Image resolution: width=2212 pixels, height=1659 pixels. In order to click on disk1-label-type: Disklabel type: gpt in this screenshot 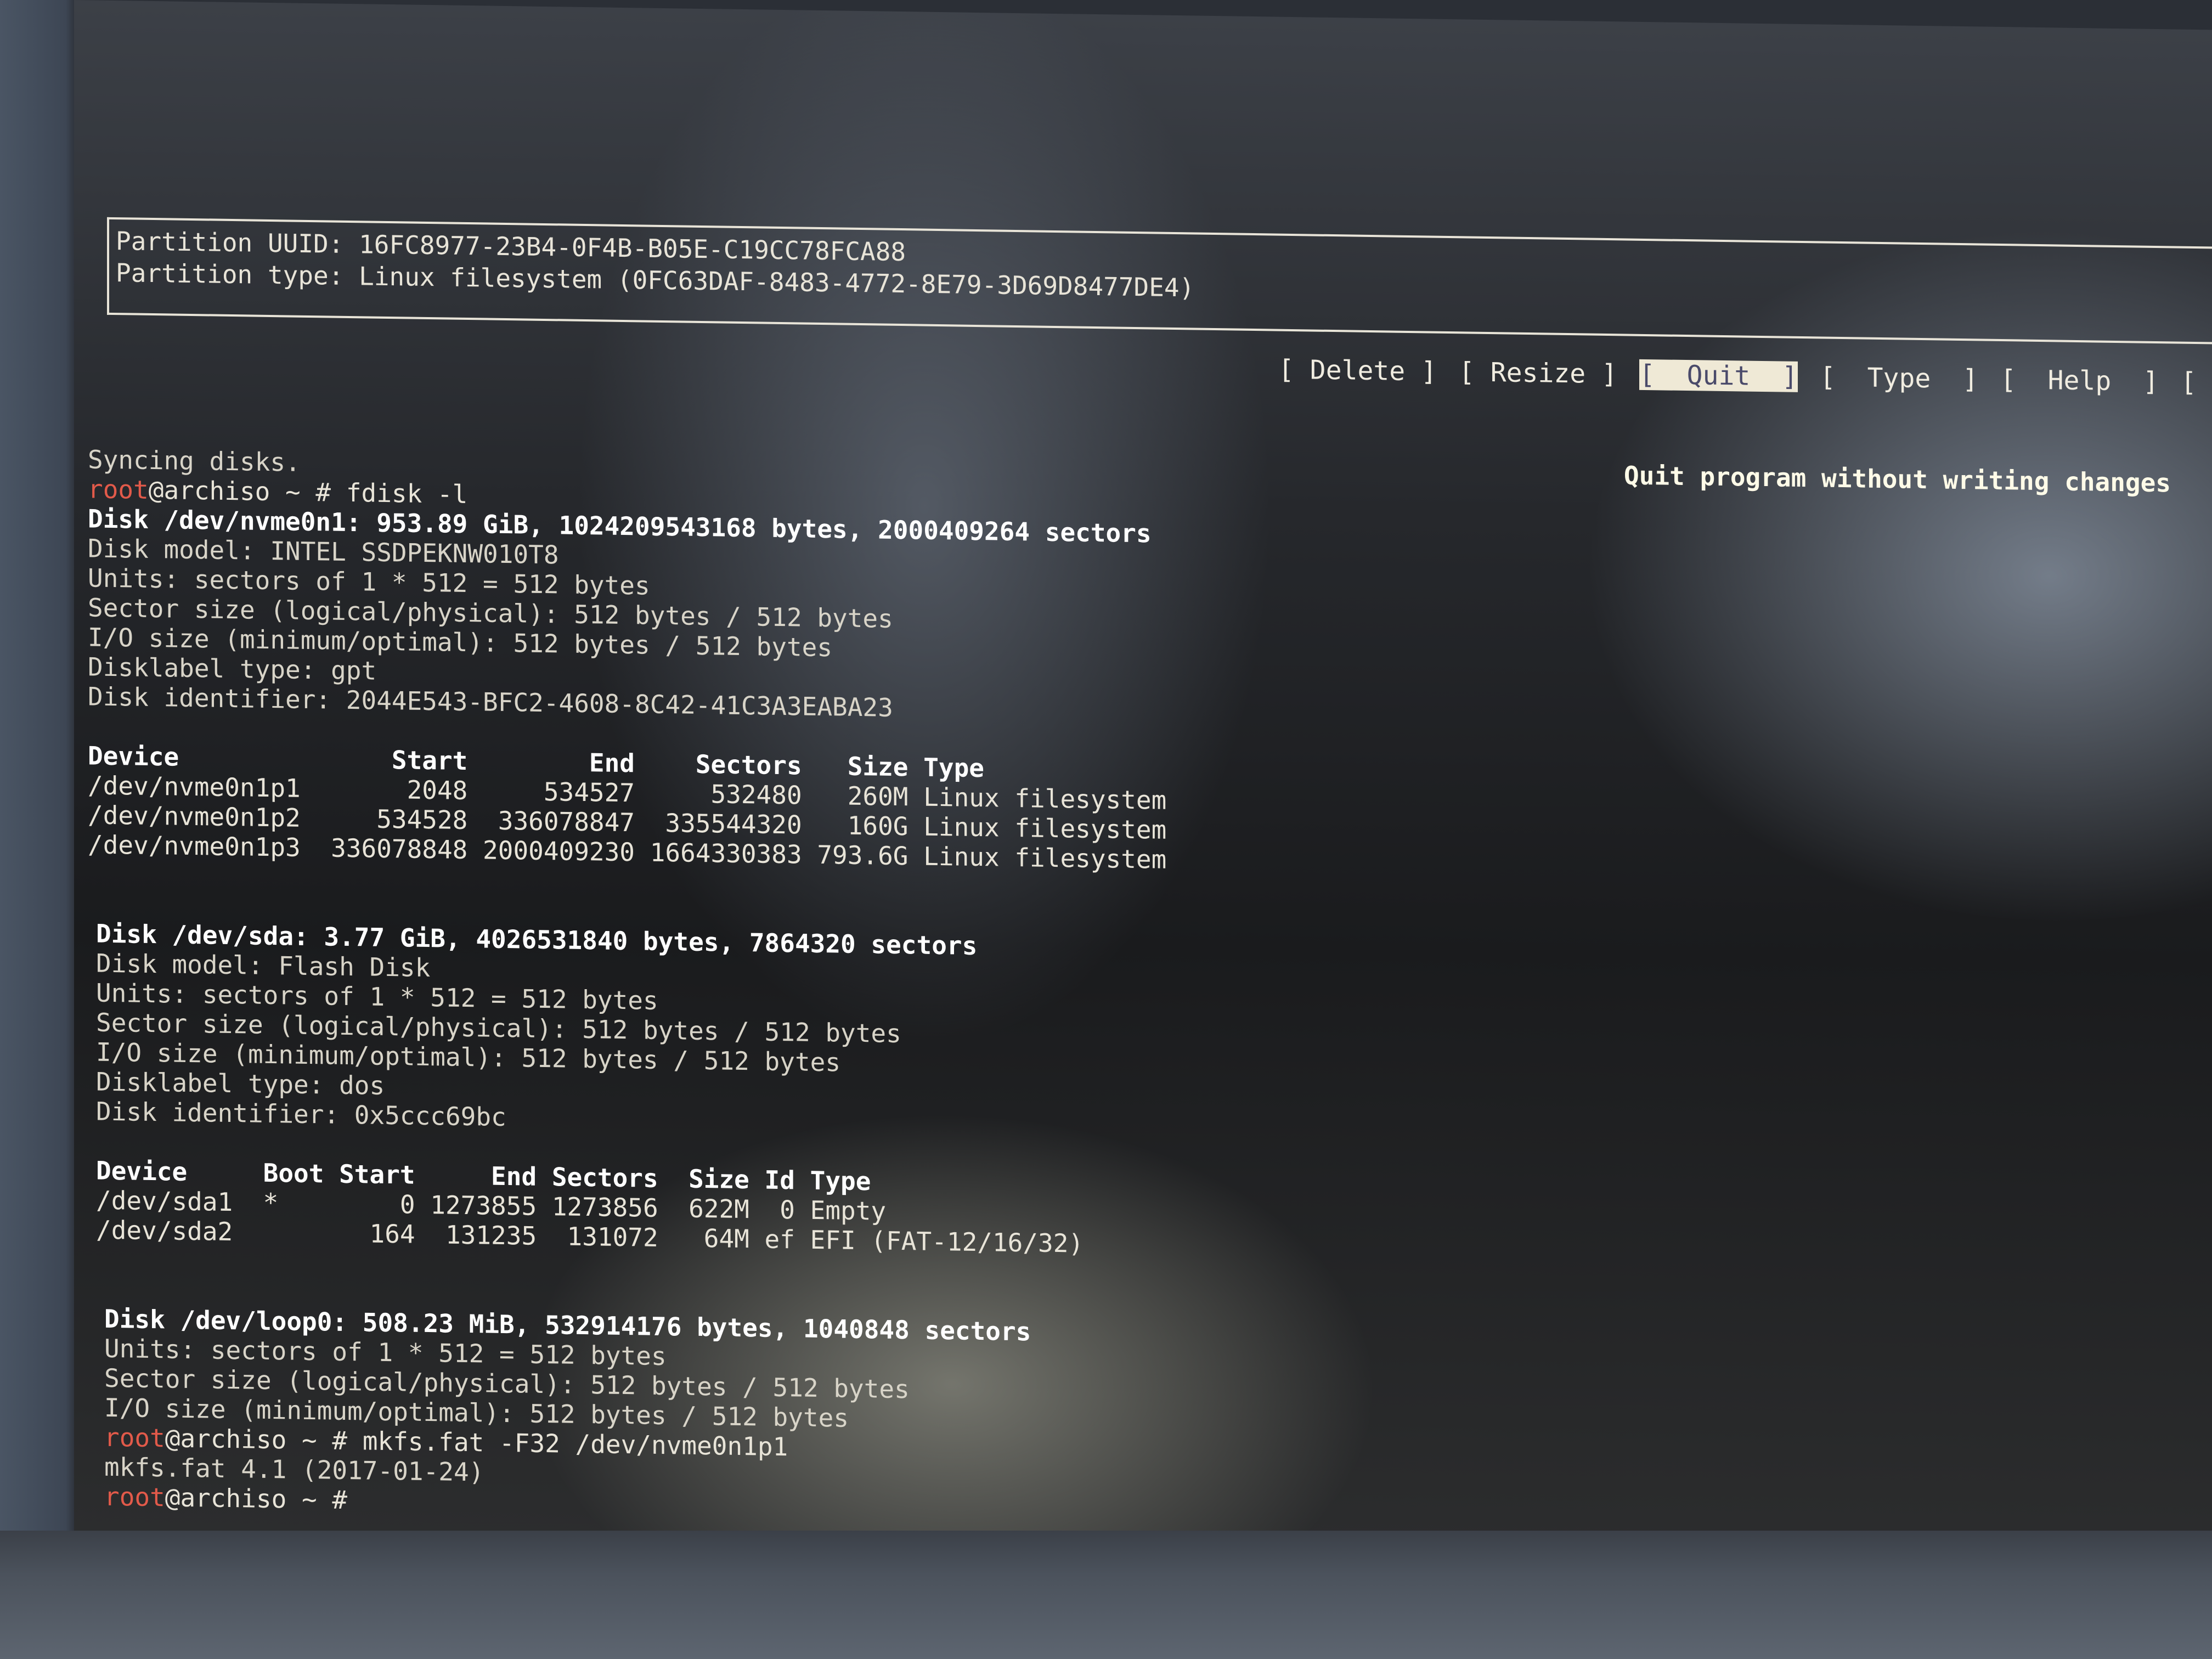, I will do `click(232, 669)`.